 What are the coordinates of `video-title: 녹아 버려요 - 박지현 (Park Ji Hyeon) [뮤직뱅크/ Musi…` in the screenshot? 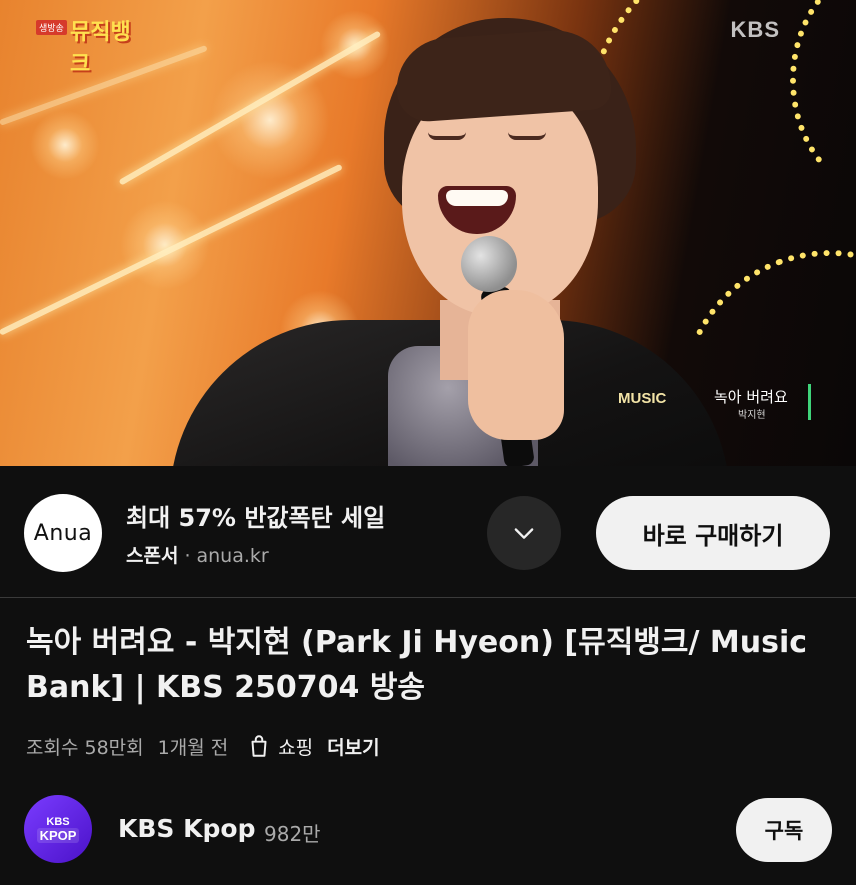 It's located at (426, 665).